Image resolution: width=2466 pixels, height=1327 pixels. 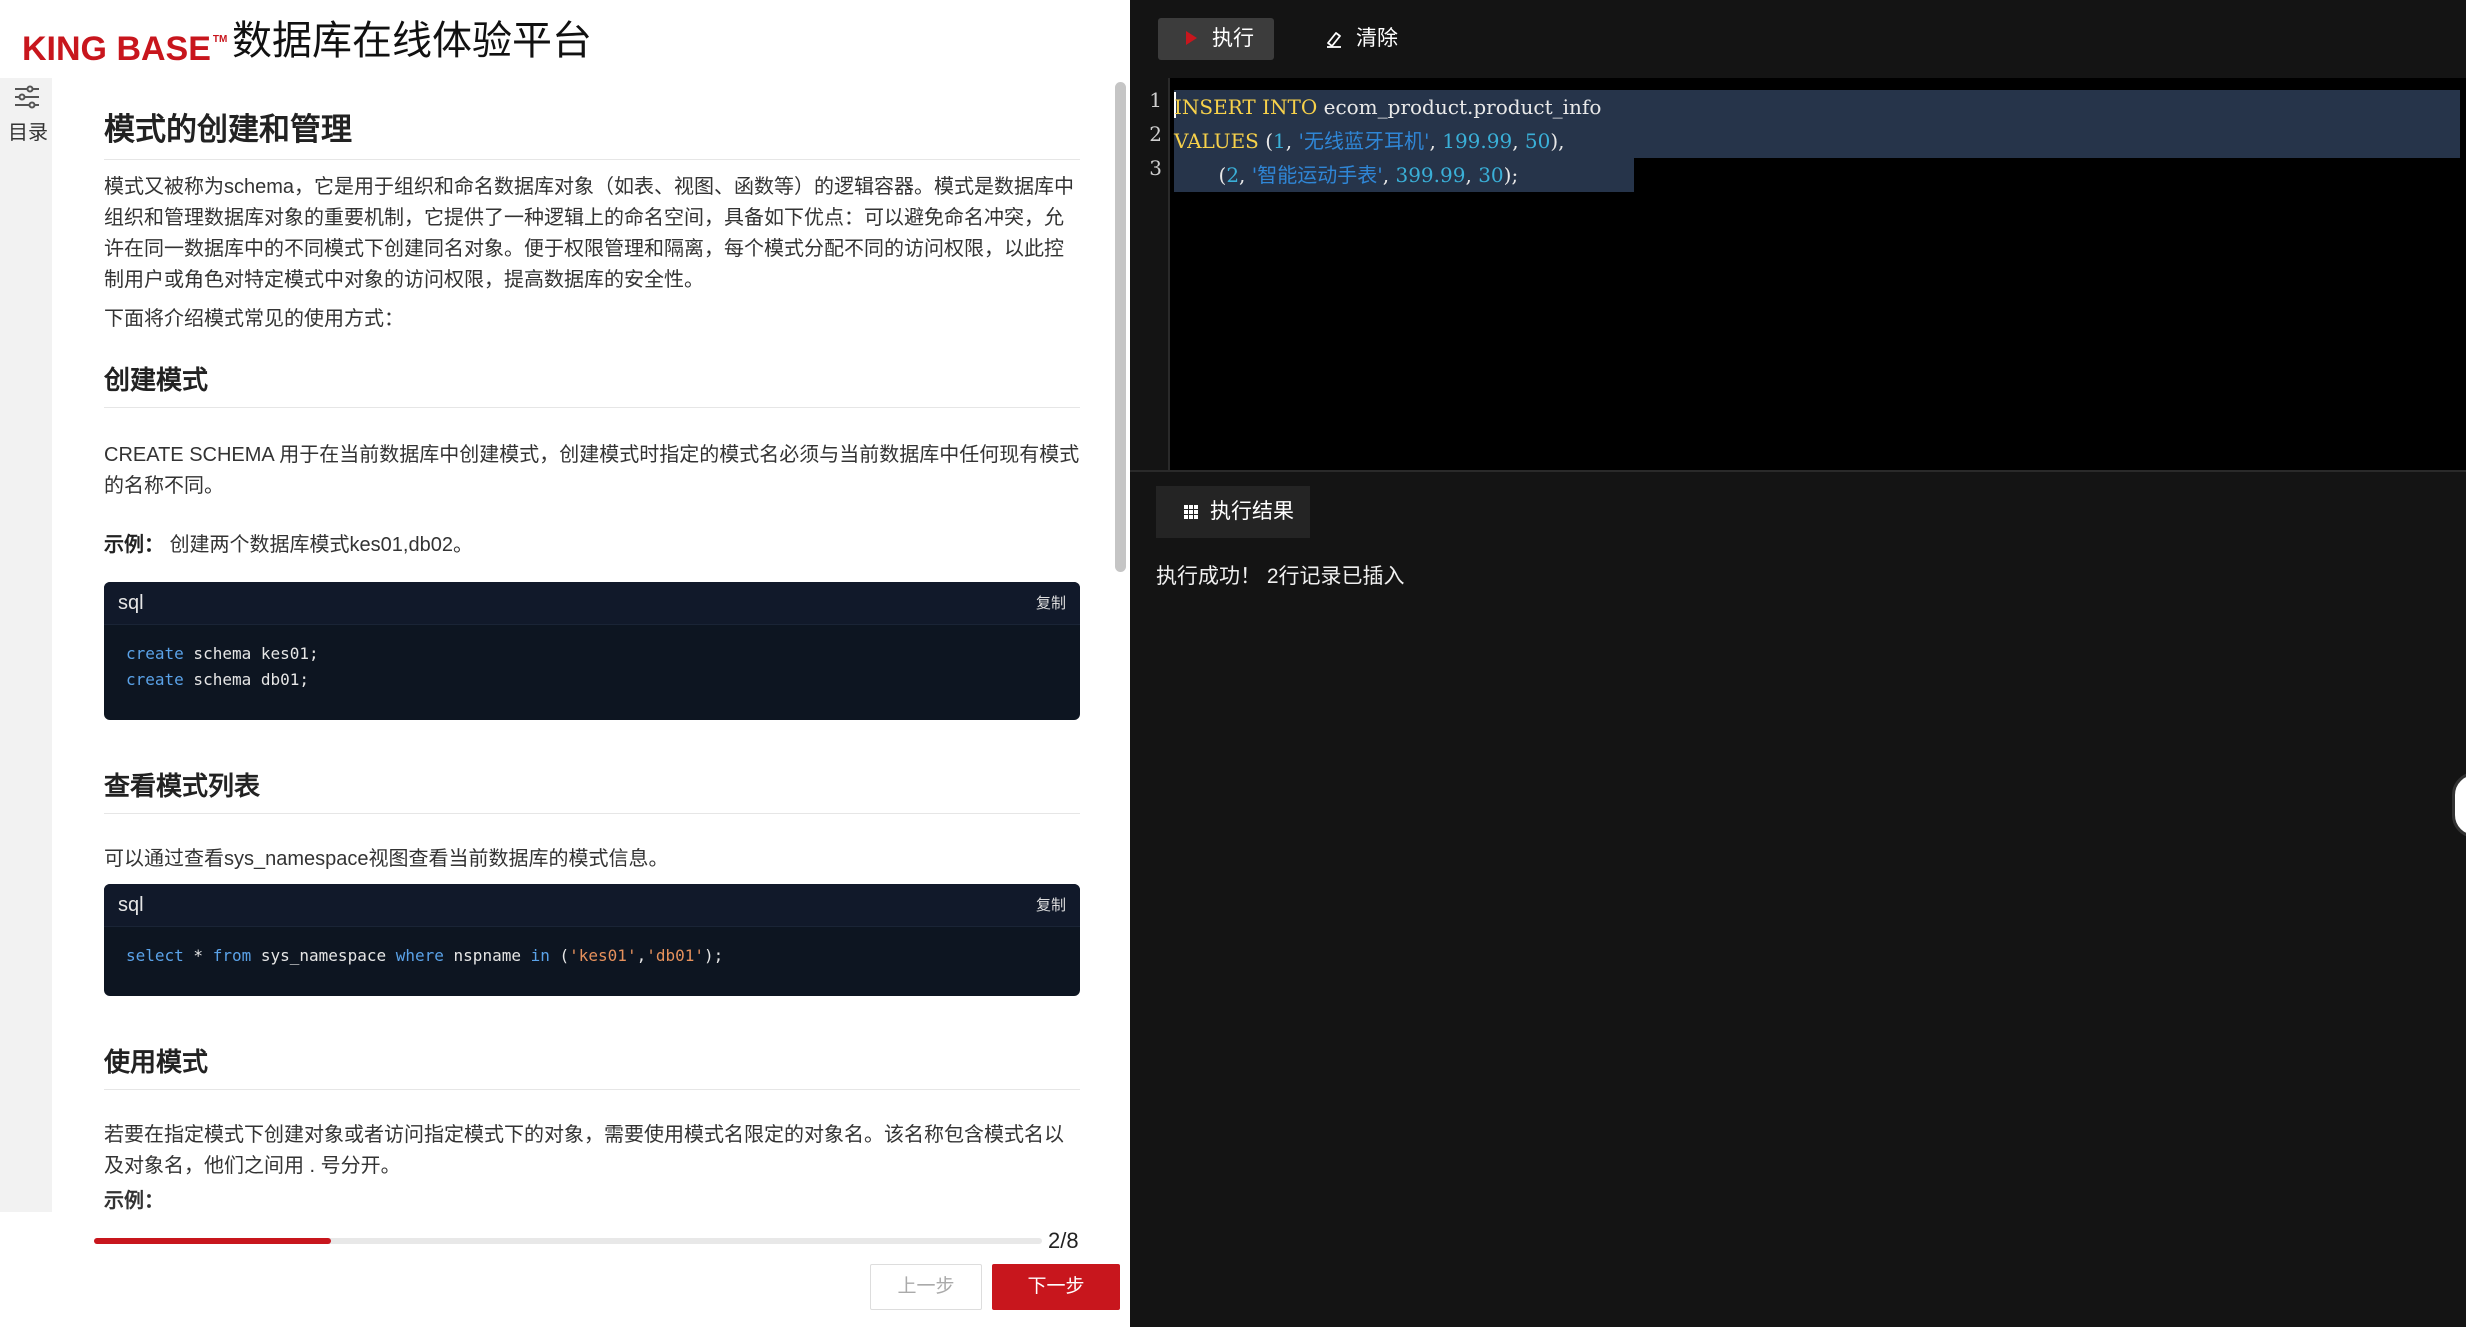 I want to click on kingbase-logo: KING BASE TM, so click(x=125, y=49).